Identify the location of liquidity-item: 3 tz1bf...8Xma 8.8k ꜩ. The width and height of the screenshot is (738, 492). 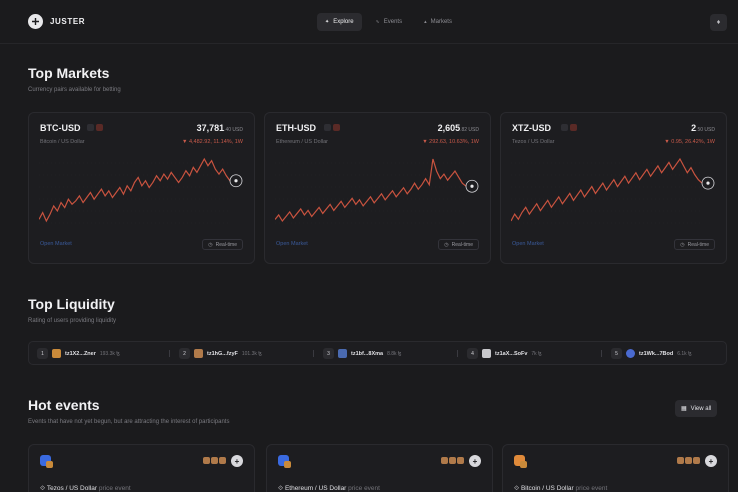
(362, 353).